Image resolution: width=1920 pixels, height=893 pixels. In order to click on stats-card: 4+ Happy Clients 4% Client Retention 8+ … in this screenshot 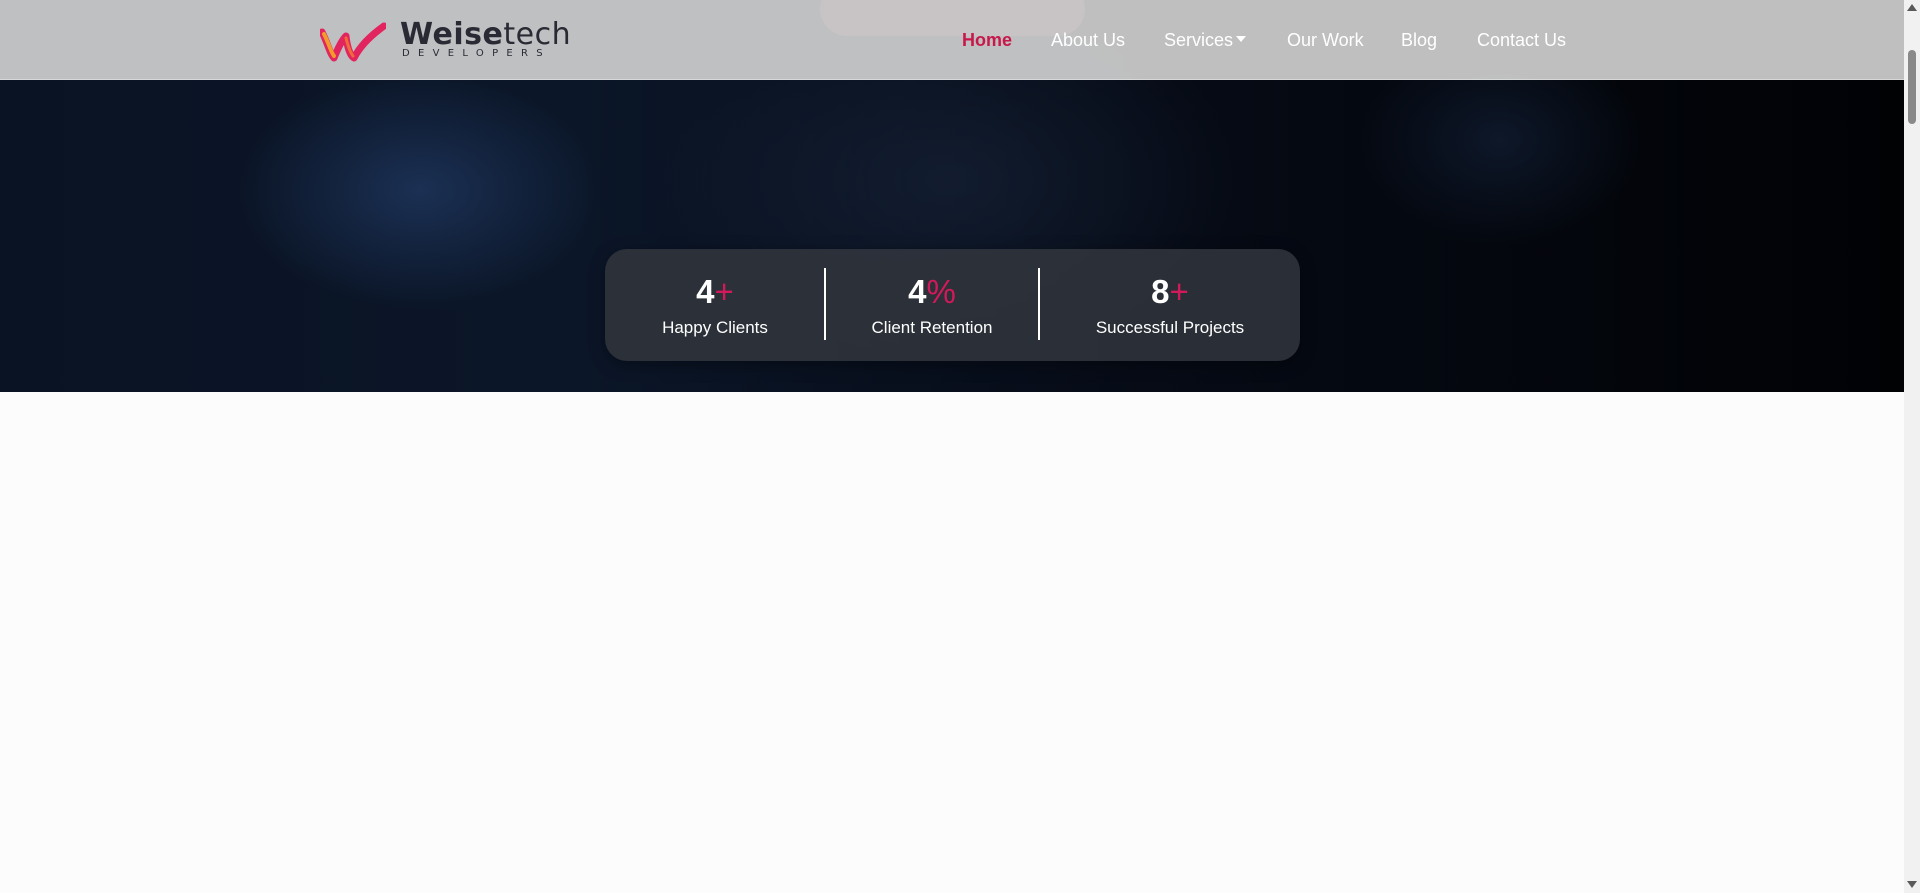, I will do `click(952, 305)`.